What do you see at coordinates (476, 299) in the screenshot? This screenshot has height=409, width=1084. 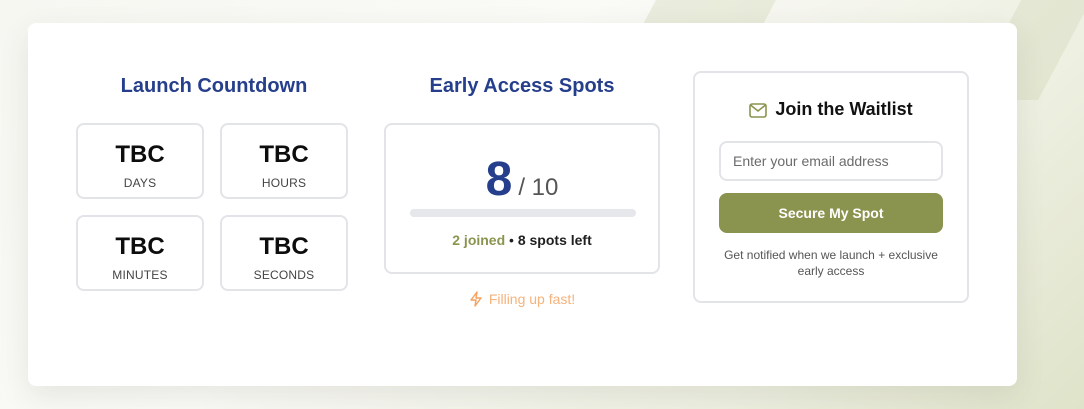 I see `lightning-icon` at bounding box center [476, 299].